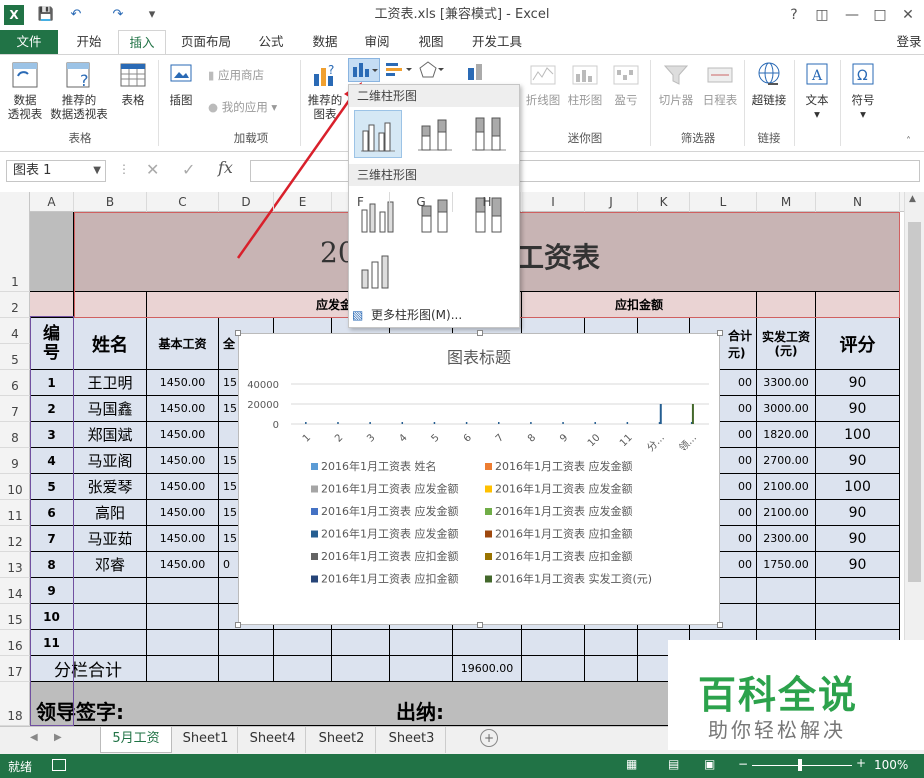 The height and width of the screenshot is (778, 924). What do you see at coordinates (15, 565) in the screenshot?
I see `row-header-13: 13` at bounding box center [15, 565].